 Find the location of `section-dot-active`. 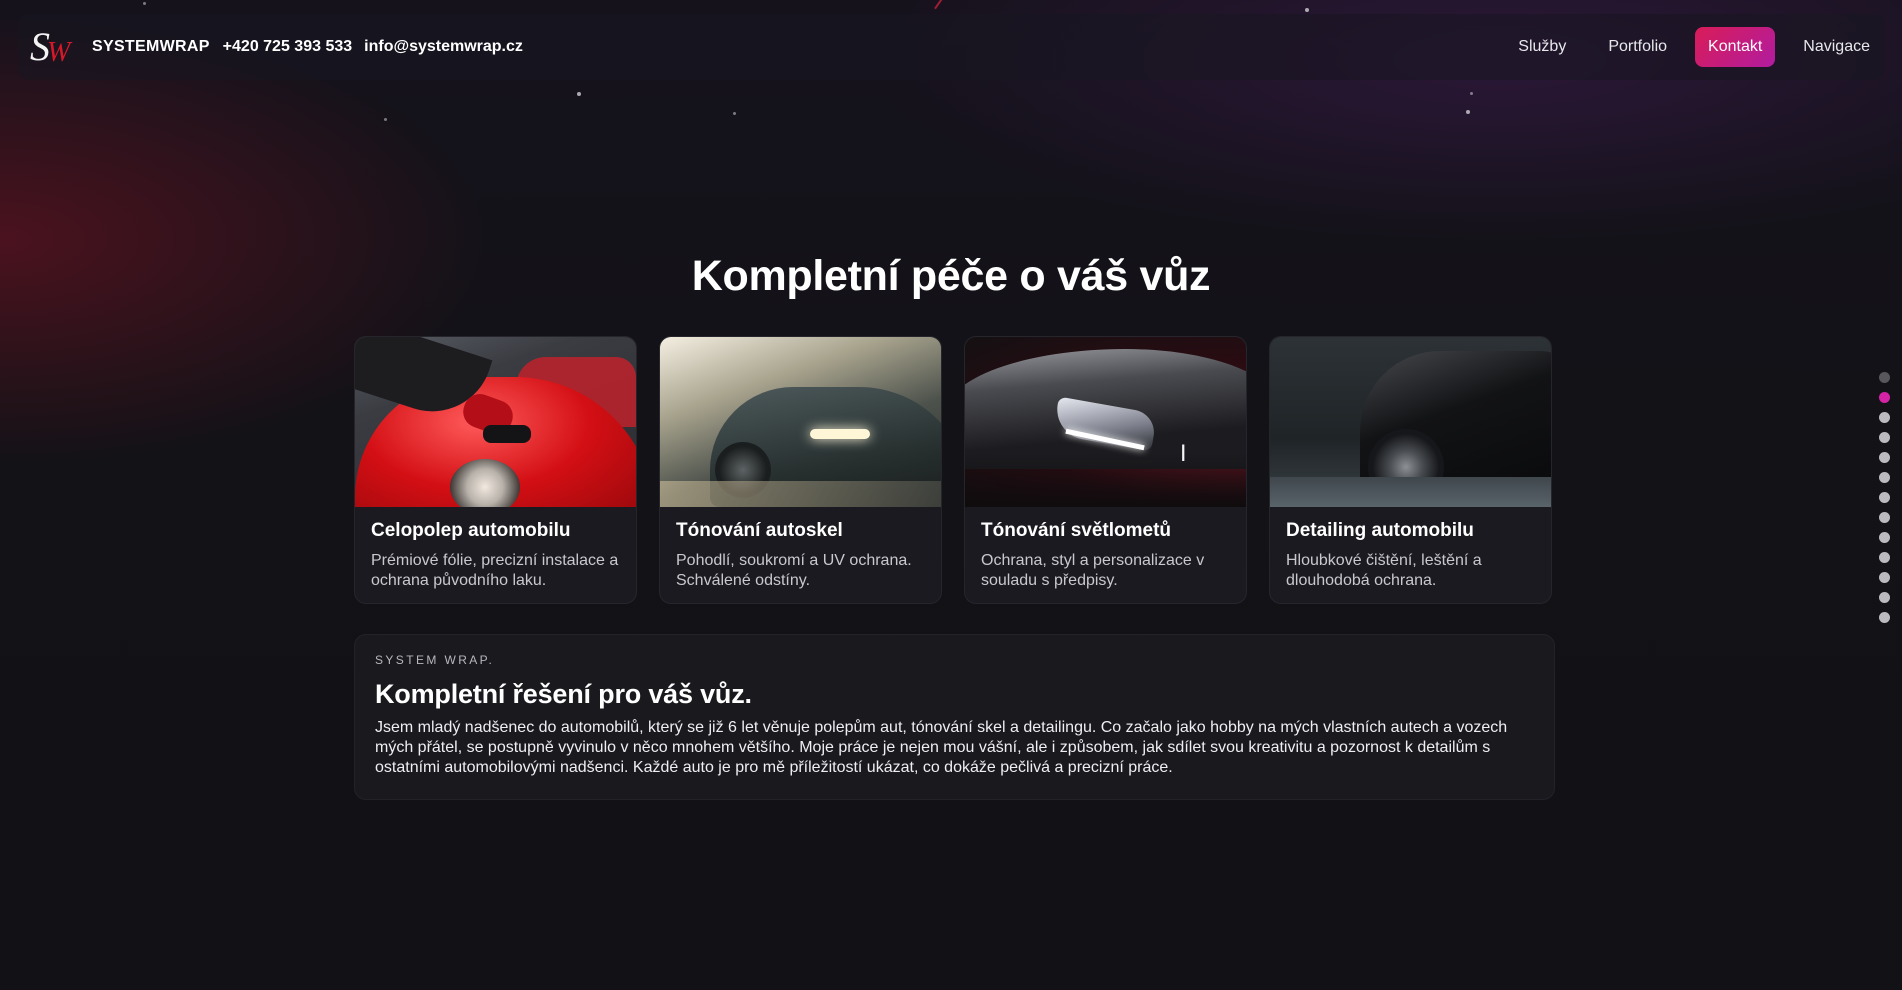

section-dot-active is located at coordinates (1884, 397).